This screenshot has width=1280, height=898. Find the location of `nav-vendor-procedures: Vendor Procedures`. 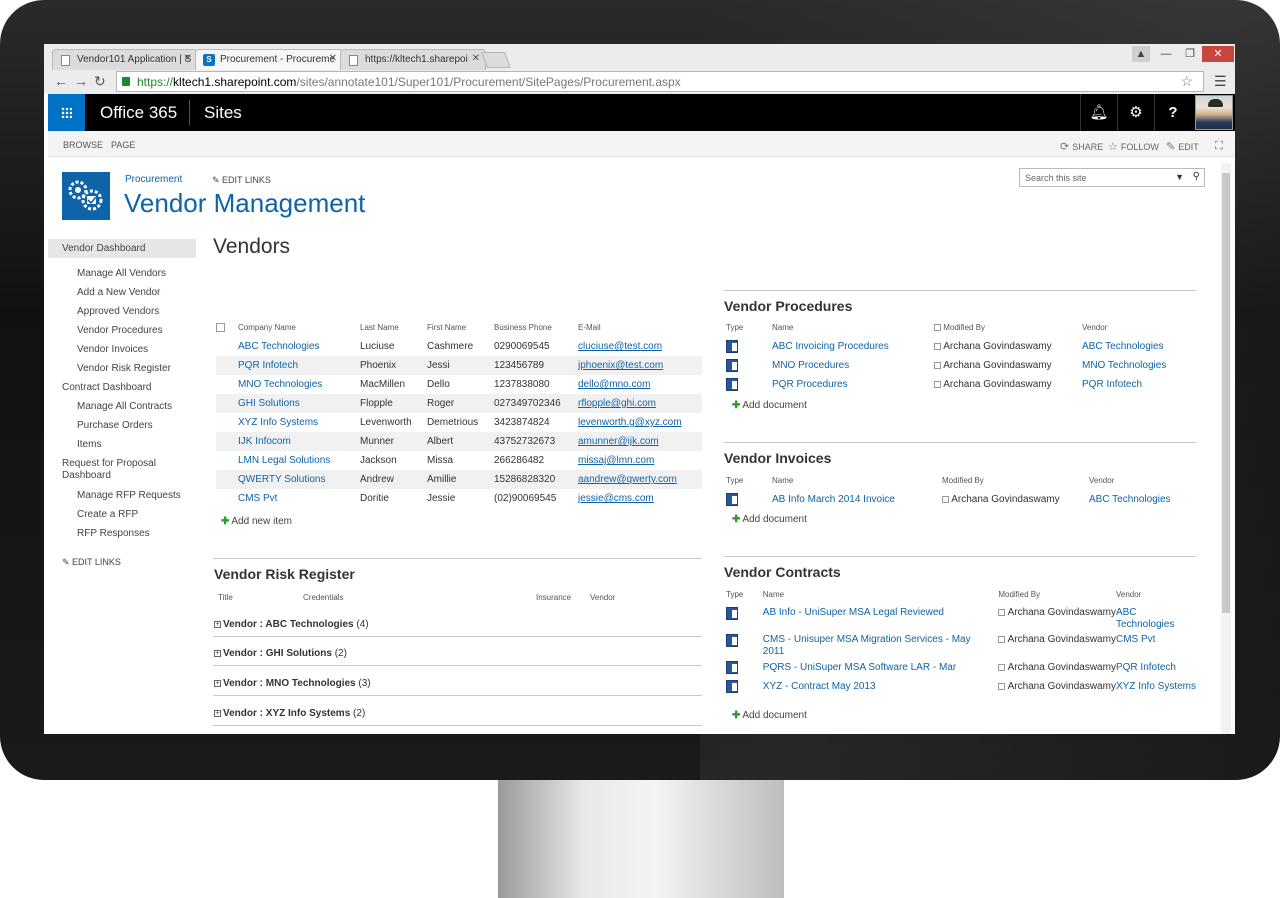

nav-vendor-procedures: Vendor Procedures is located at coordinates (122, 330).